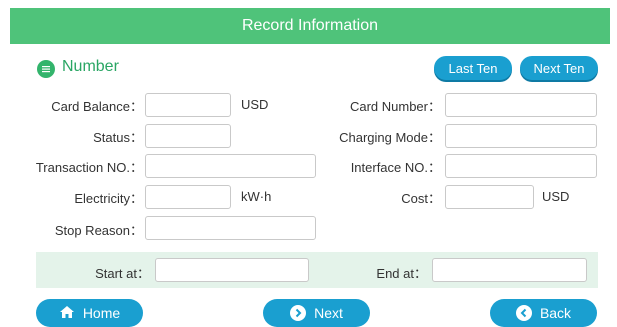 This screenshot has height=327, width=617. What do you see at coordinates (90, 66) in the screenshot?
I see `section-title: Number` at bounding box center [90, 66].